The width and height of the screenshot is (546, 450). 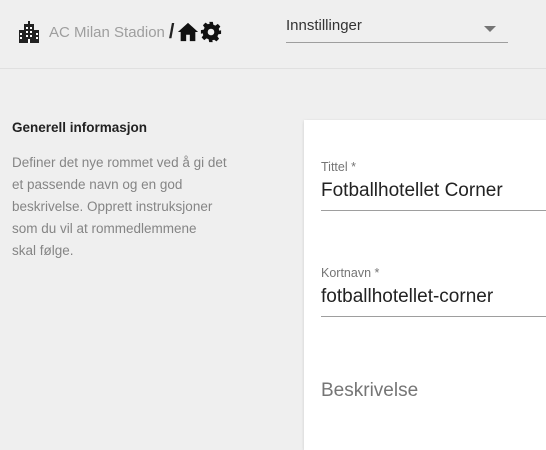 What do you see at coordinates (433, 301) in the screenshot?
I see `shortname-input: fotballhotellet-corner` at bounding box center [433, 301].